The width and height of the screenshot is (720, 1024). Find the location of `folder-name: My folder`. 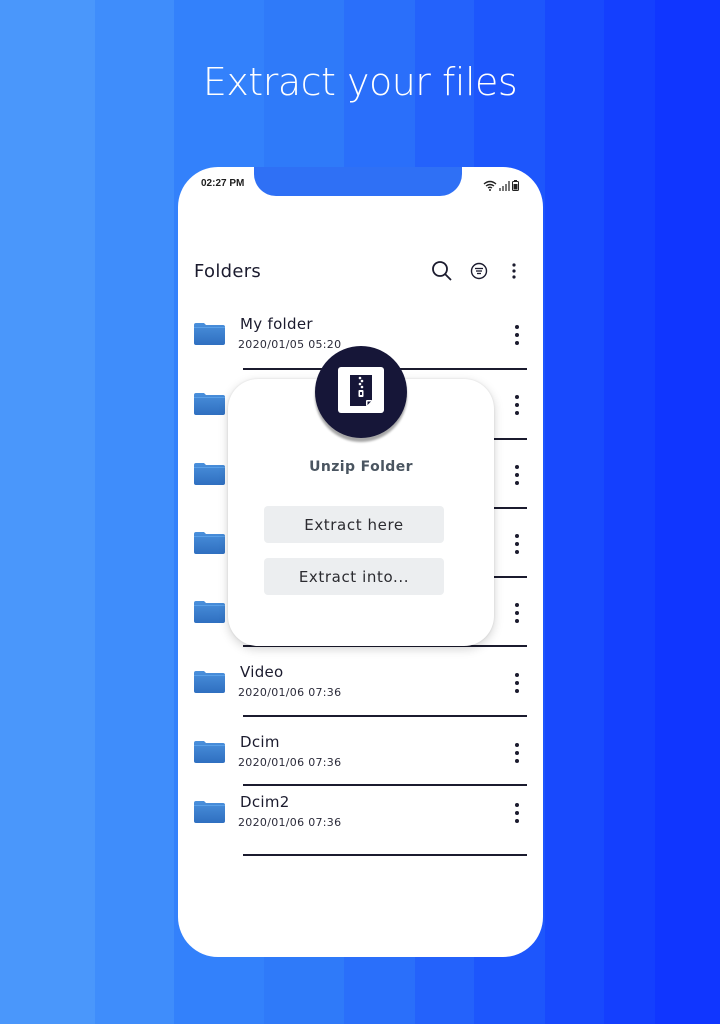

folder-name: My folder is located at coordinates (276, 324).